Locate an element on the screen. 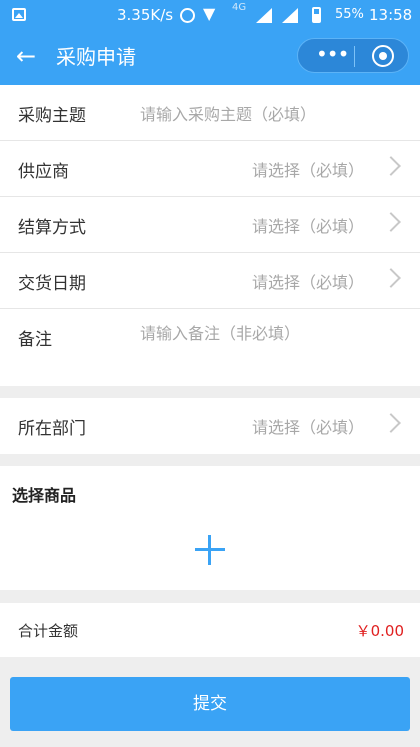  capsule-divider is located at coordinates (354, 56).